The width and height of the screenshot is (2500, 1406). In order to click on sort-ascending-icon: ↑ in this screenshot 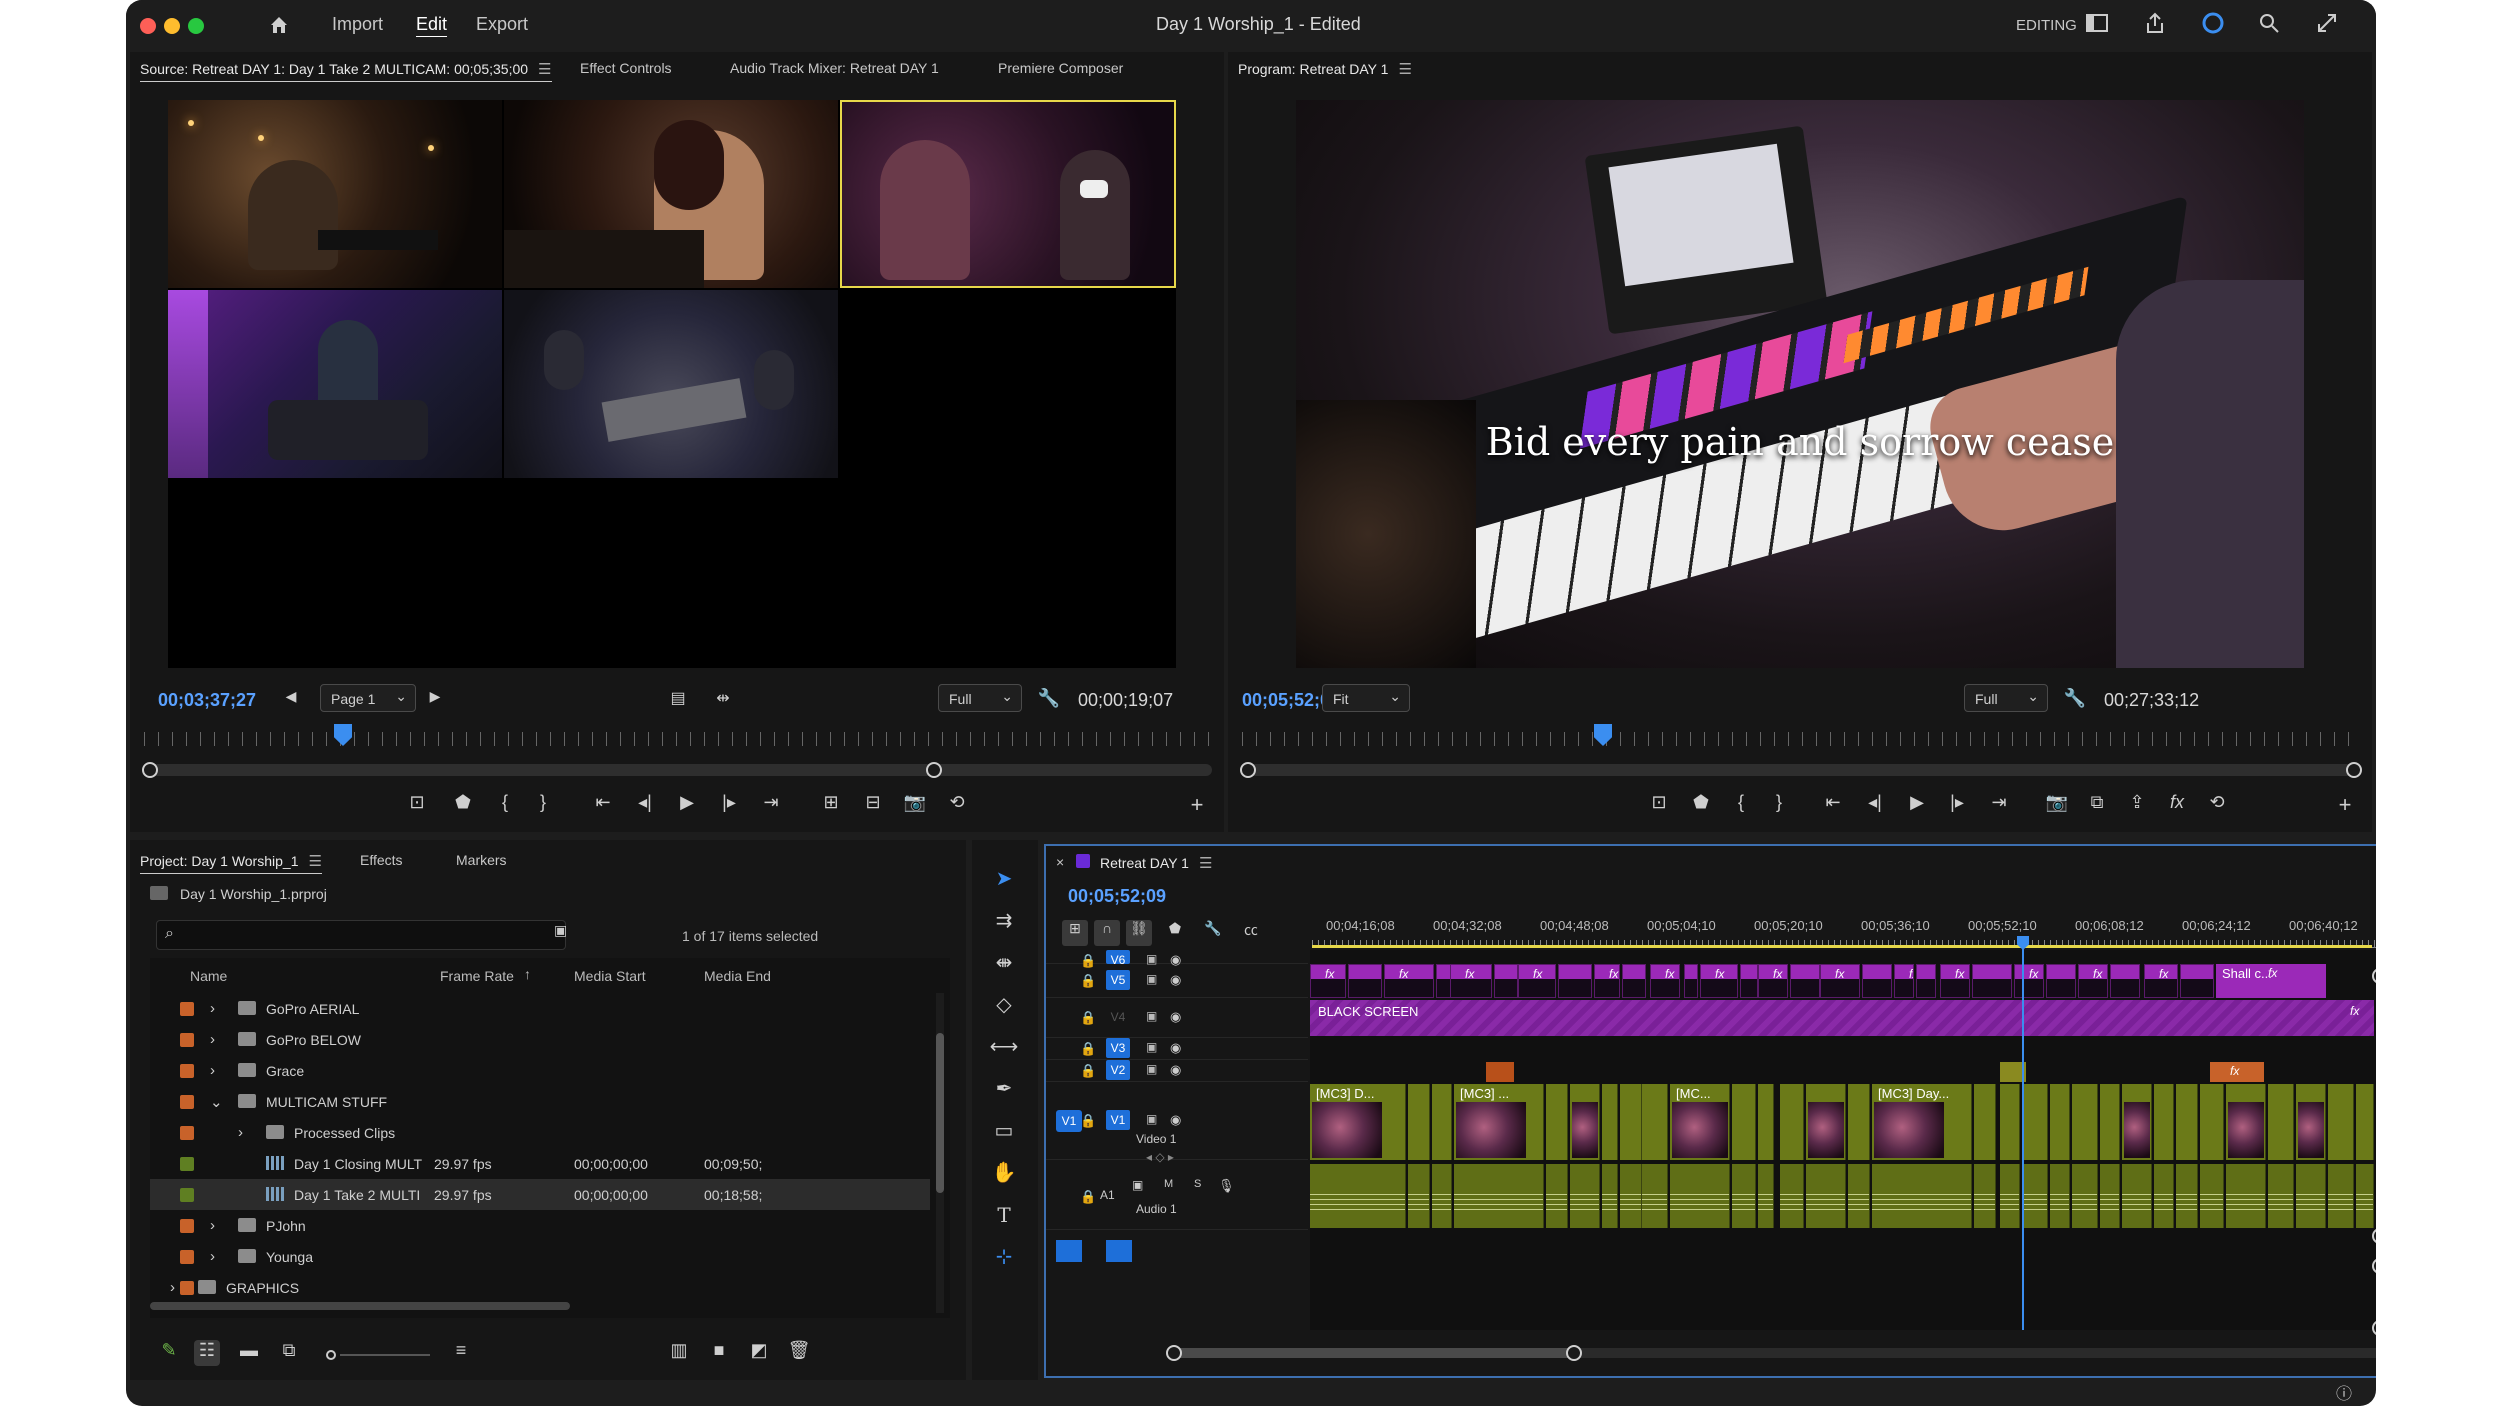, I will do `click(527, 974)`.